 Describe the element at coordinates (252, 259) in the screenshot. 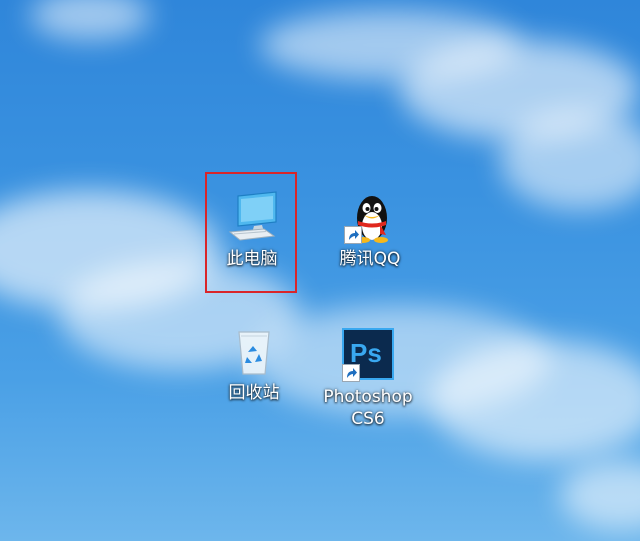

I see `desktop-icon-label: 此电脑` at that location.